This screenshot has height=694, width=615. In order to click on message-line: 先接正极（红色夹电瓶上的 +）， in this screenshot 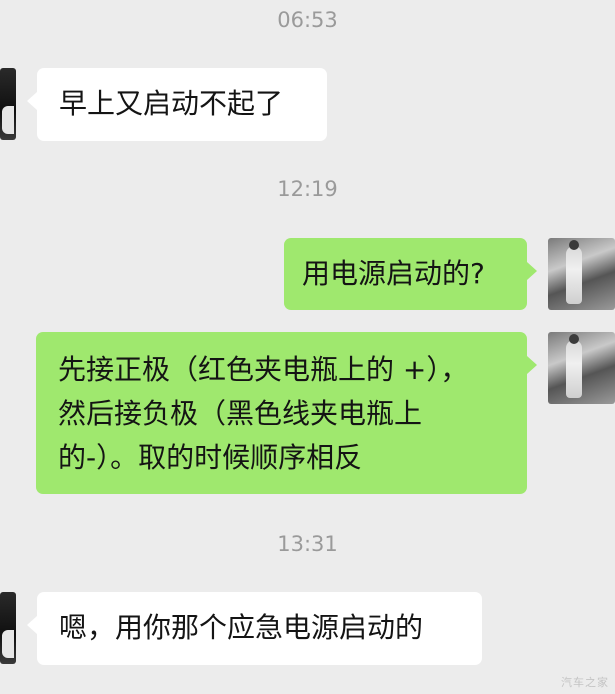, I will do `click(263, 369)`.